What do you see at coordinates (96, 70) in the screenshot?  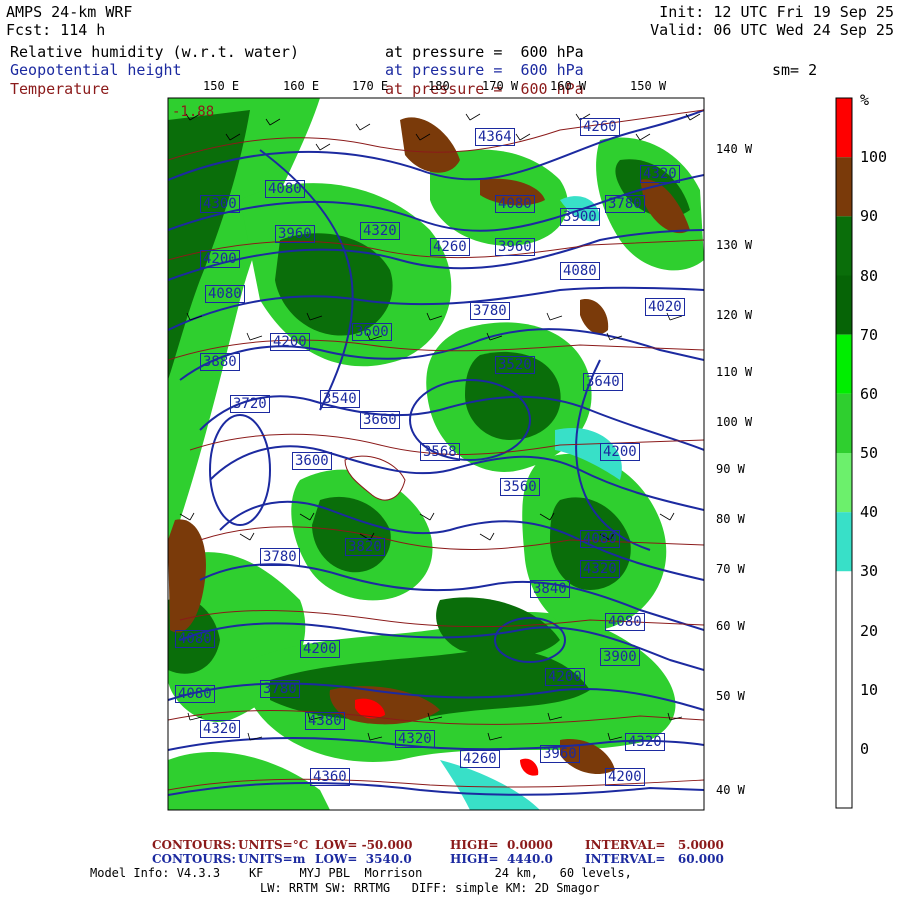 I see `field-height-name: Geopotential height` at bounding box center [96, 70].